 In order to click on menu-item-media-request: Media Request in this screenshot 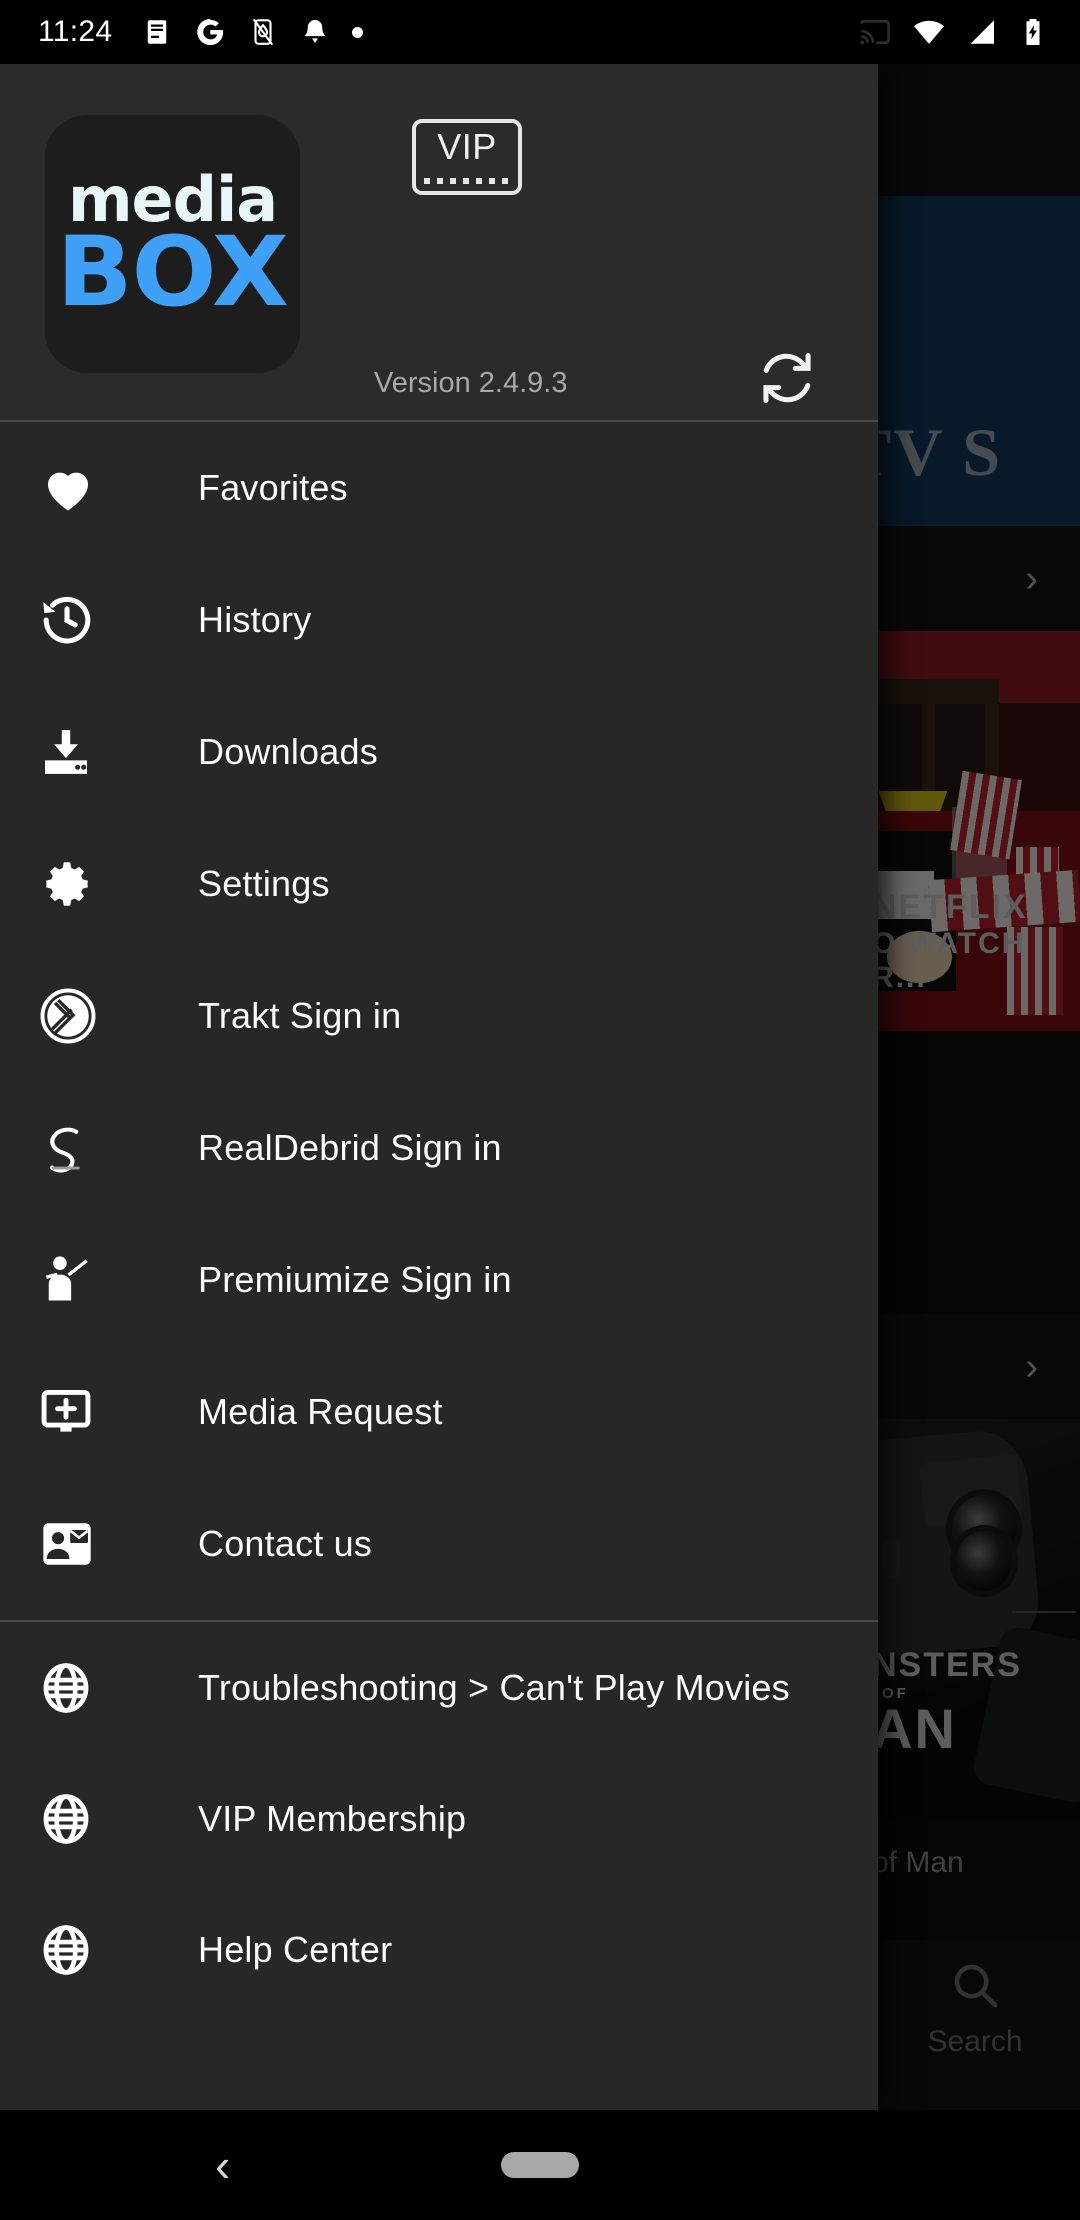, I will do `click(439, 1412)`.